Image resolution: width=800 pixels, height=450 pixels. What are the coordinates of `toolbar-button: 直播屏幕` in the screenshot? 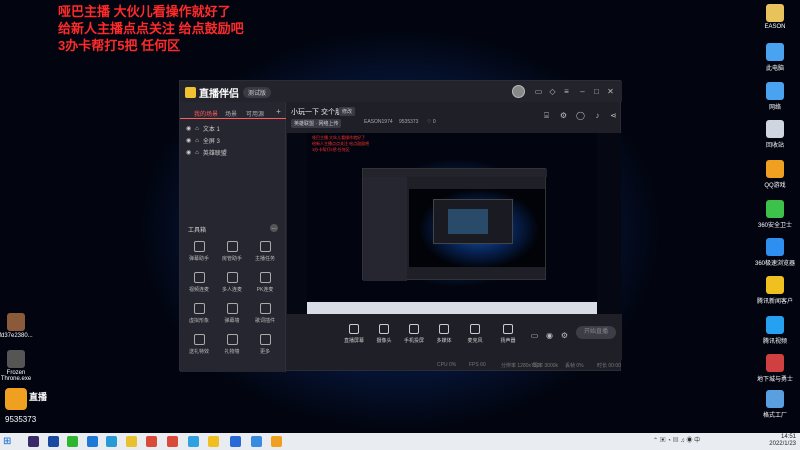 It's located at (354, 334).